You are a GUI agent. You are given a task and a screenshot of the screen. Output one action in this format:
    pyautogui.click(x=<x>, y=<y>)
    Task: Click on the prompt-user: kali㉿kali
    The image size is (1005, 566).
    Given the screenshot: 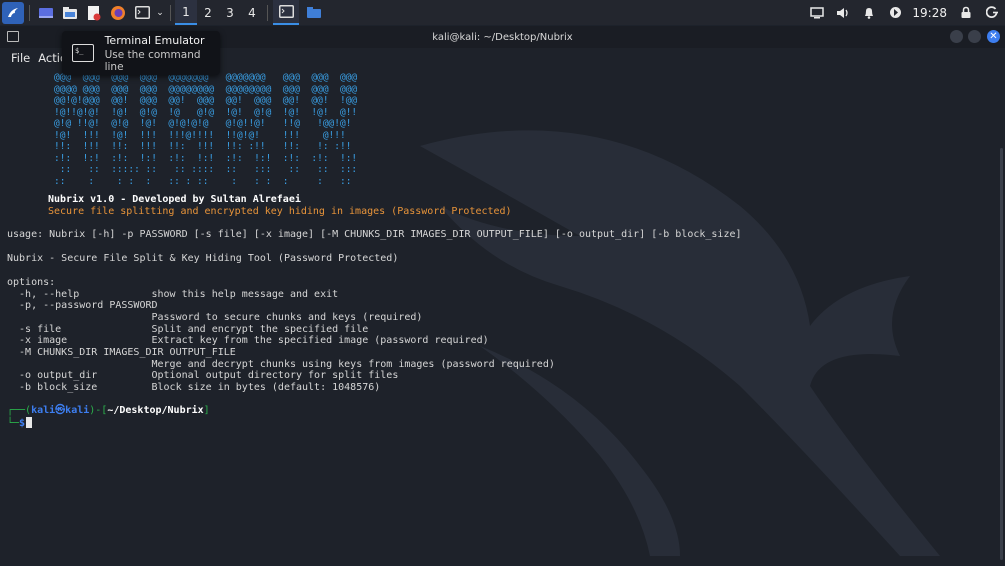 What is the action you would take?
    pyautogui.click(x=60, y=410)
    